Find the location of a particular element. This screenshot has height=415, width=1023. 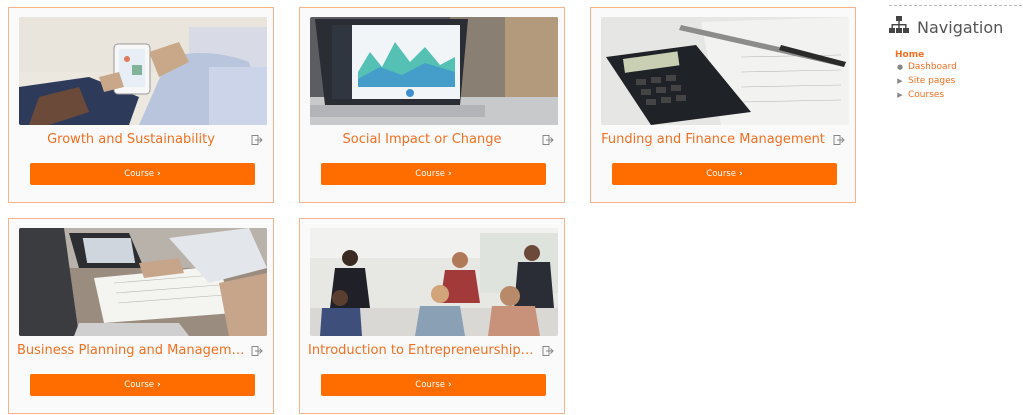

course-title: Funding and Finance Management is located at coordinates (713, 139).